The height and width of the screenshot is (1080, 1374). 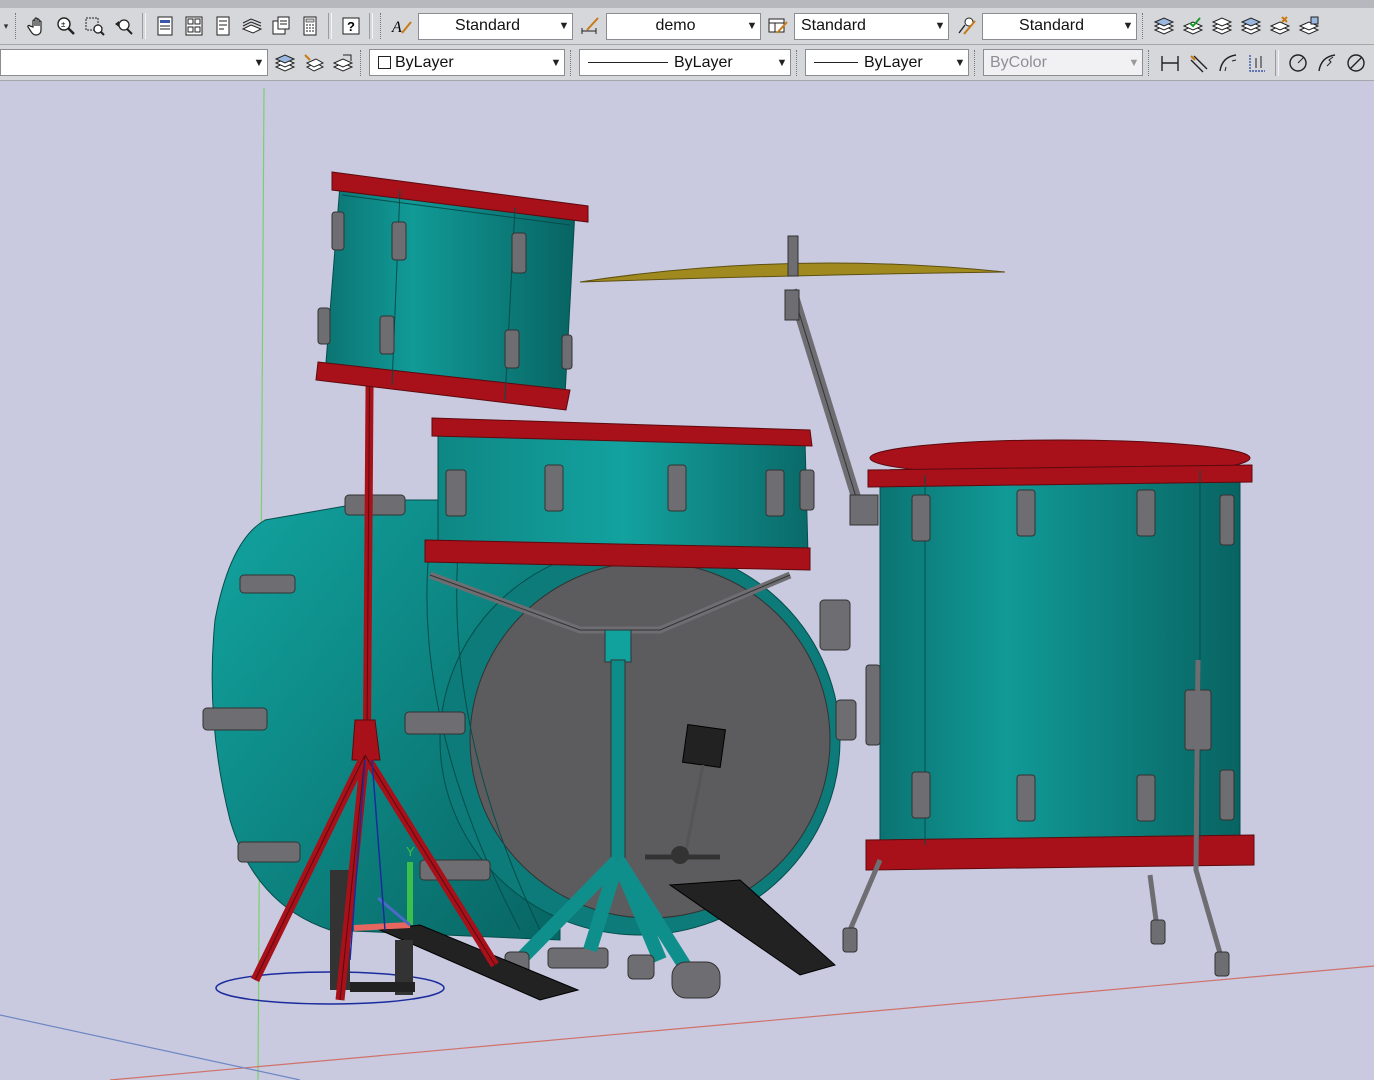 I want to click on properties-icon, so click(x=164, y=26).